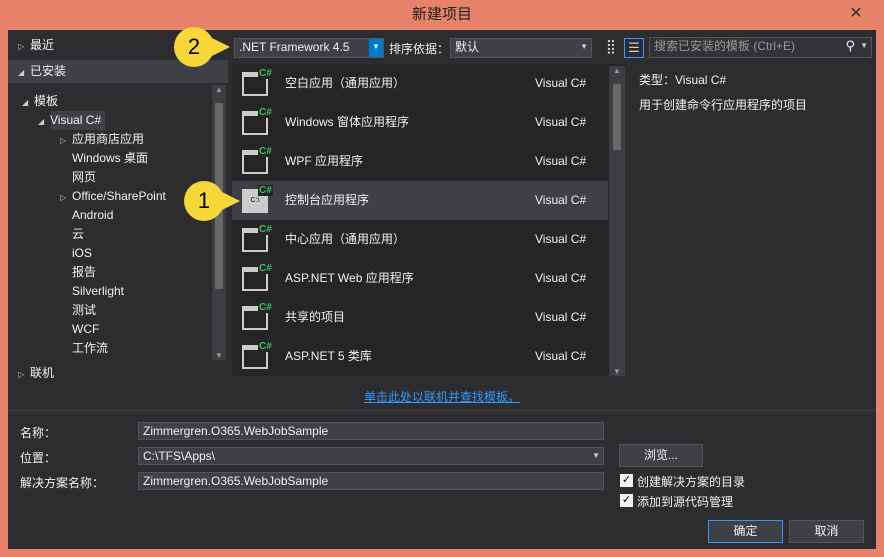 The height and width of the screenshot is (557, 884). Describe the element at coordinates (441, 14) in the screenshot. I see `window-title: 新建项目` at that location.